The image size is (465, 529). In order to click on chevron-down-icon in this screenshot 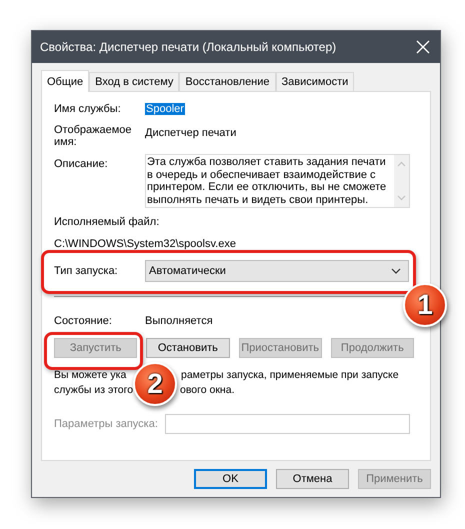, I will do `click(396, 271)`.